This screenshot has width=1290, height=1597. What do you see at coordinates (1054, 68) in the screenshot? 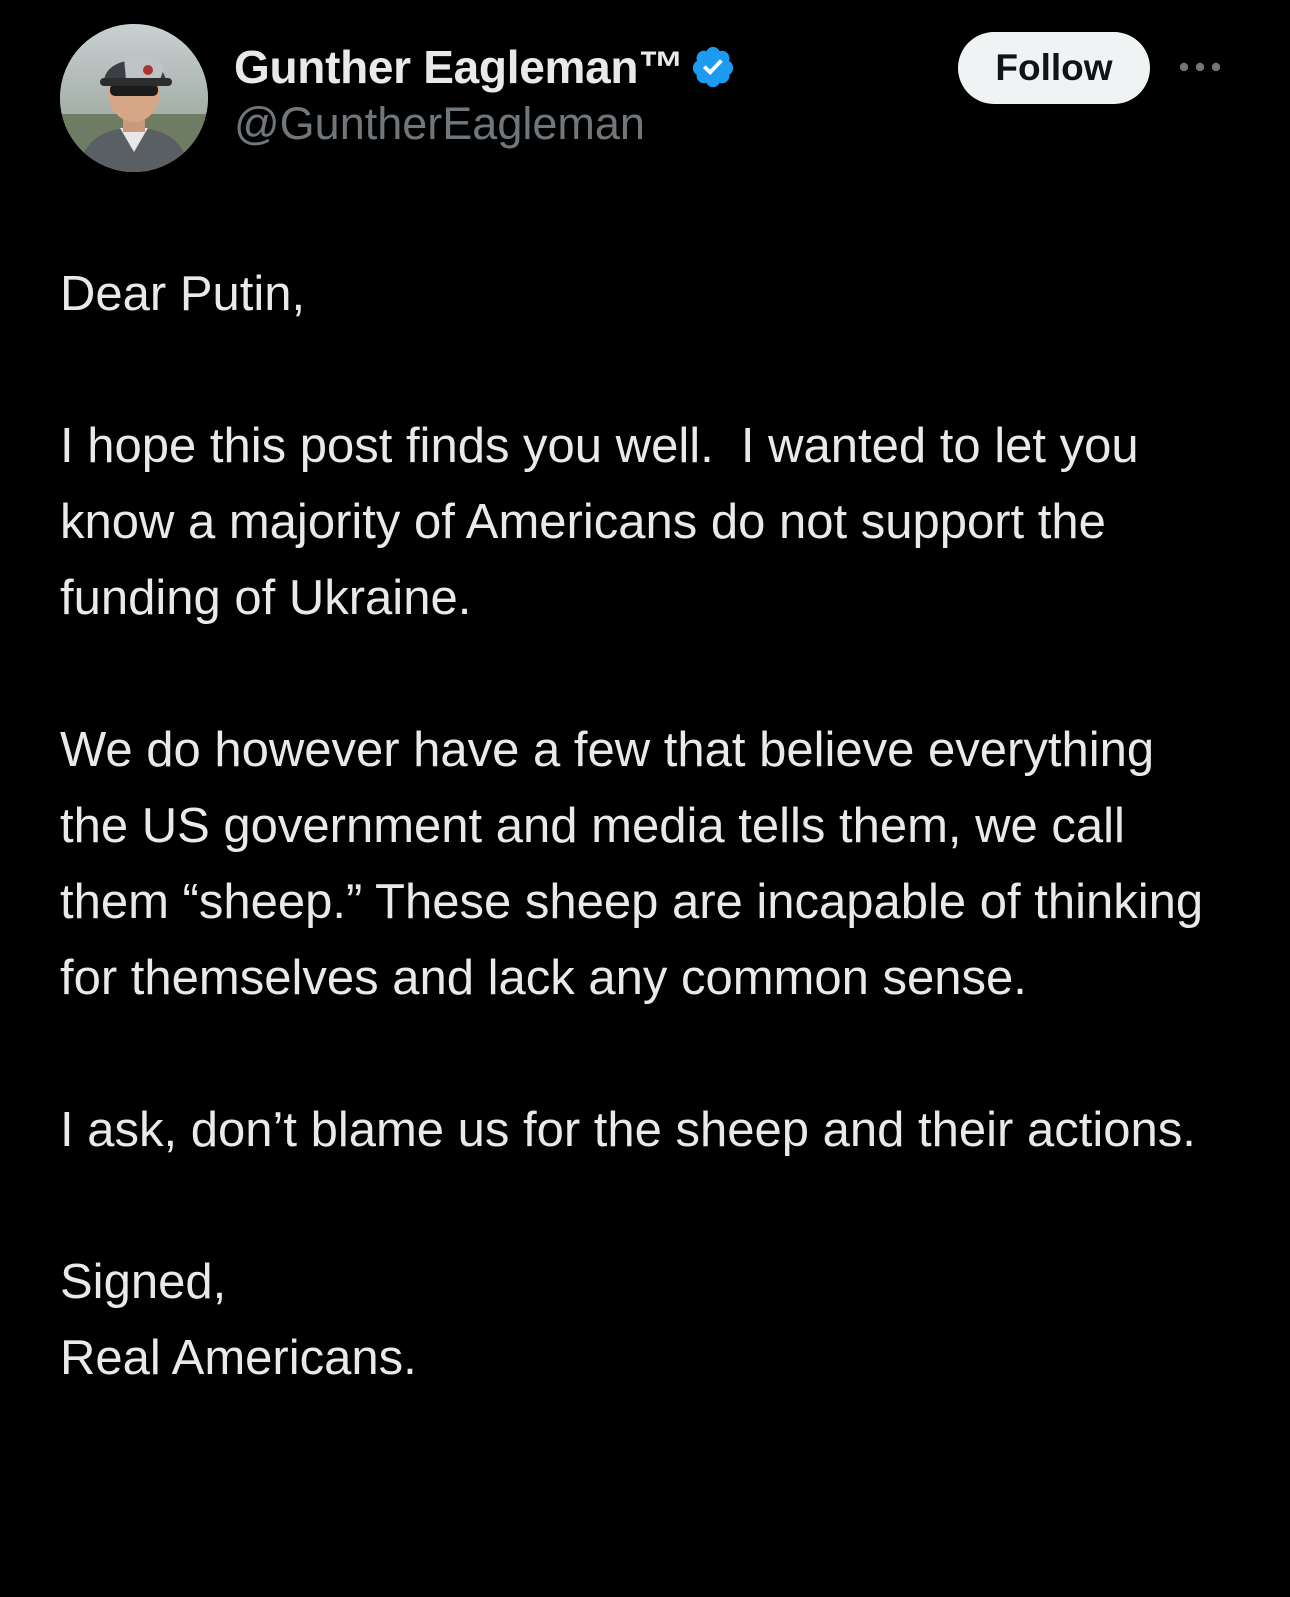
I see `follow-button: Follow` at bounding box center [1054, 68].